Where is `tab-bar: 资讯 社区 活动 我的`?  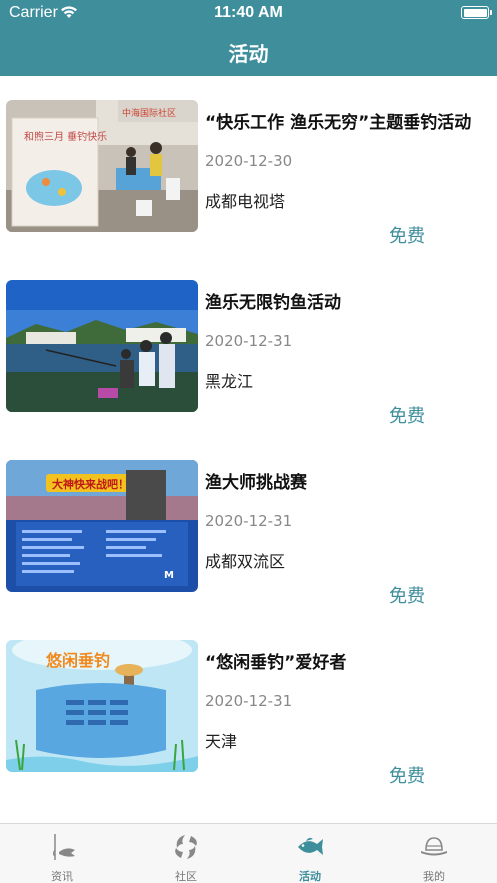 tab-bar: 资讯 社区 活动 我的 is located at coordinates (248, 853).